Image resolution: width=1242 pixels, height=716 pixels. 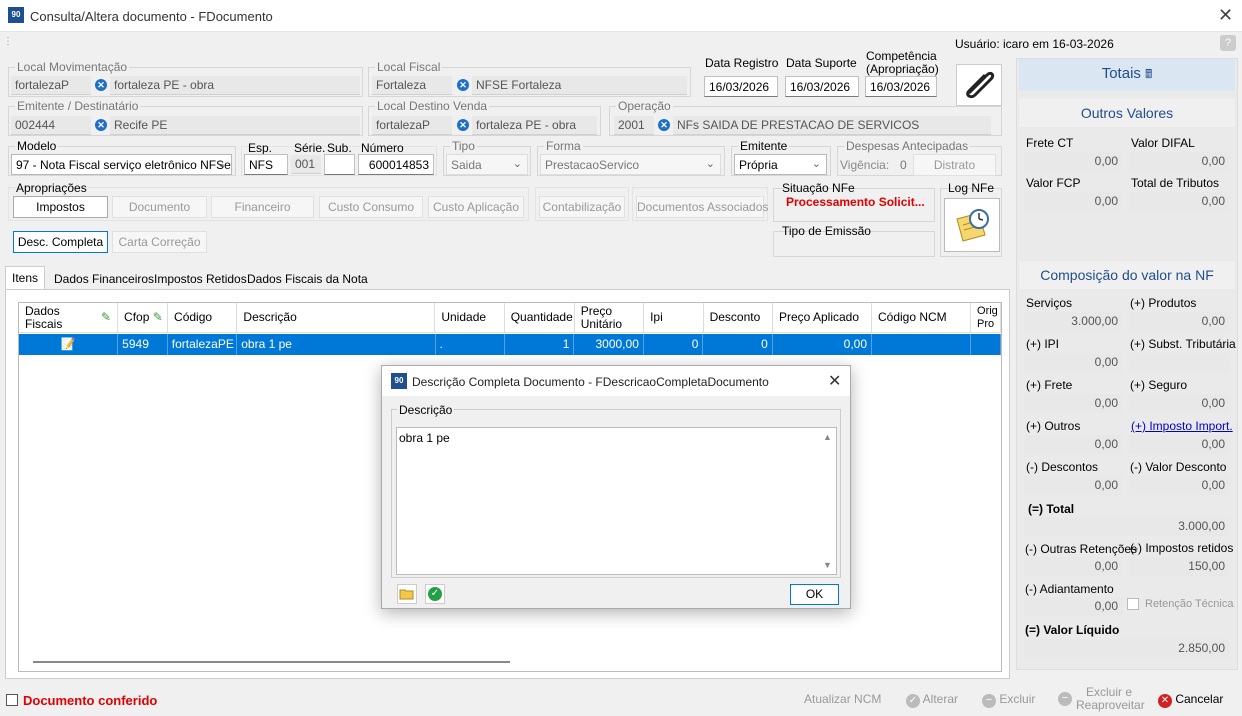 What do you see at coordinates (827, 437) in the screenshot?
I see `scroll-up-icon: ▲` at bounding box center [827, 437].